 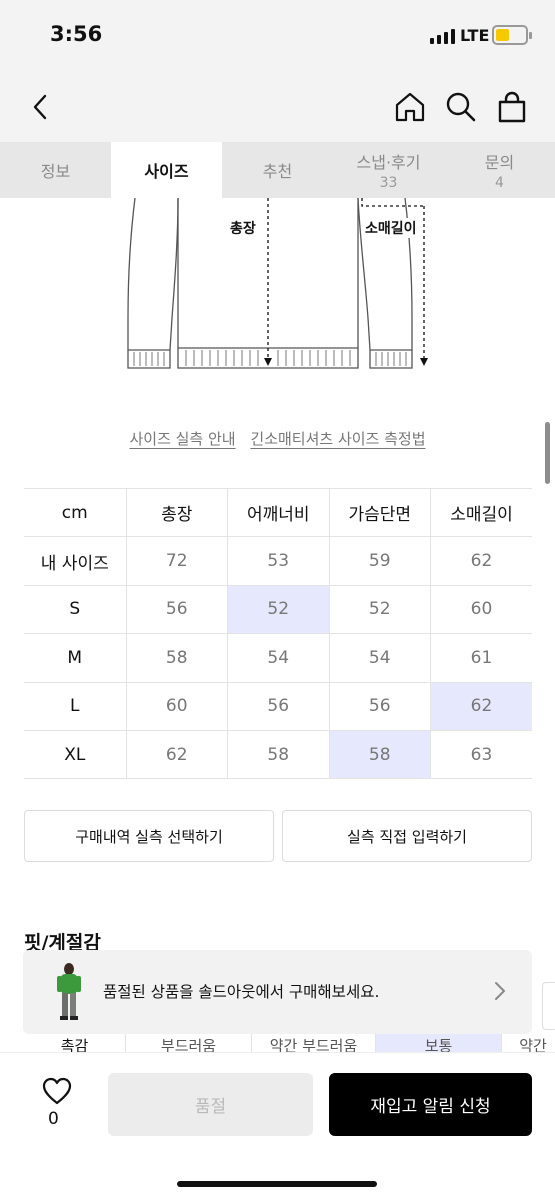 I want to click on measure-links: 사이즈 실측 안내 긴소매티셔츠 사이즈 측정법, so click(x=277, y=438).